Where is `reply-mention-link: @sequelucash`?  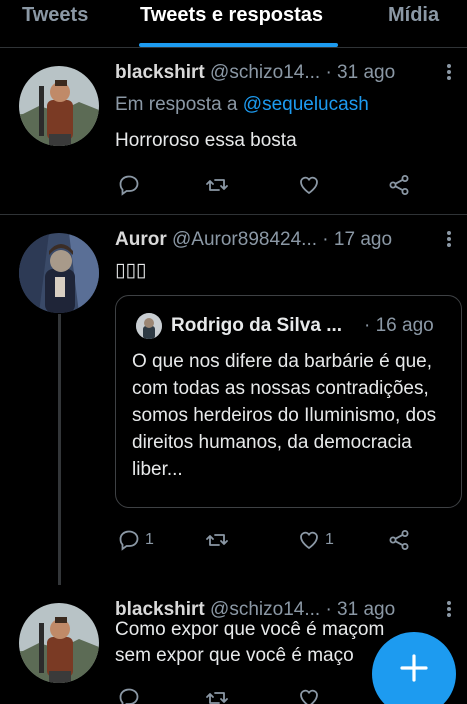 reply-mention-link: @sequelucash is located at coordinates (306, 104).